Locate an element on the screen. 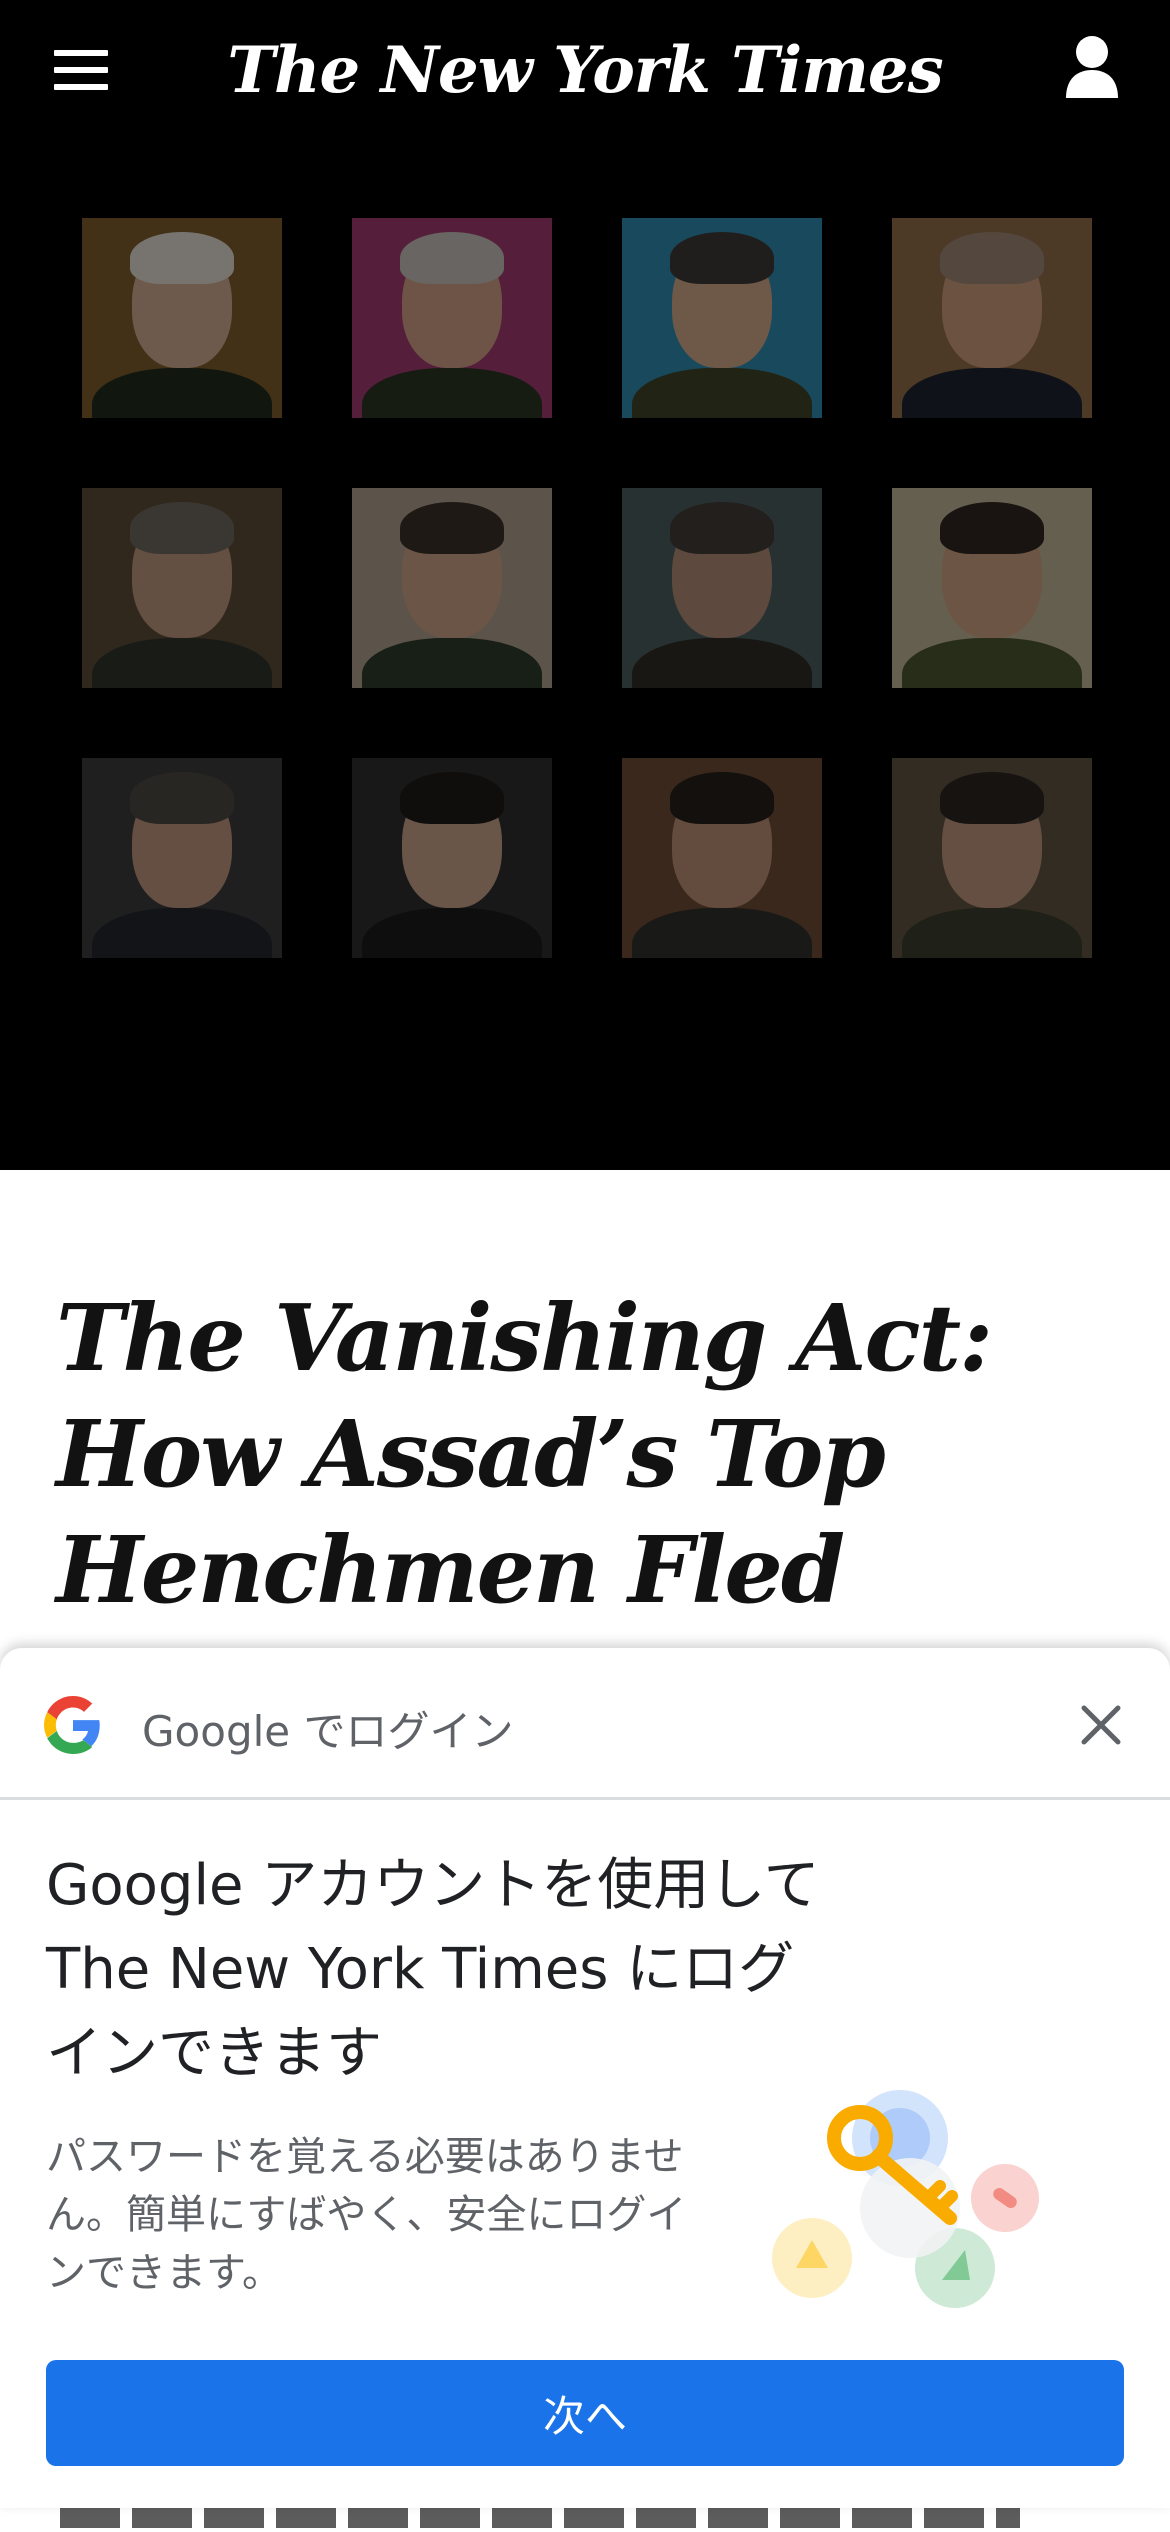 The height and width of the screenshot is (2532, 1170). menu-button is located at coordinates (81, 70).